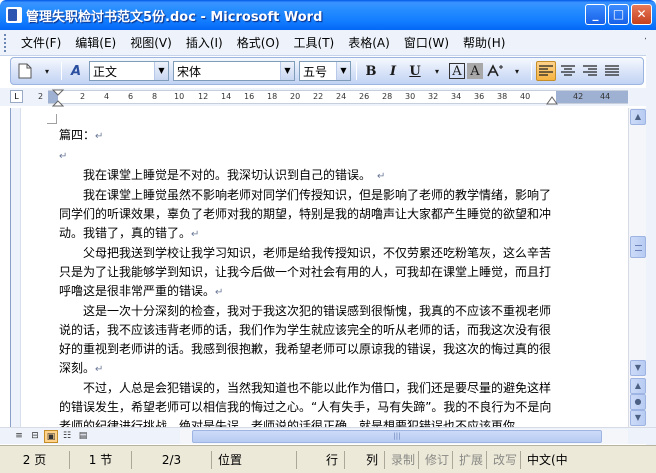  Describe the element at coordinates (272, 96) in the screenshot. I see `ruler-tick: 18` at that location.